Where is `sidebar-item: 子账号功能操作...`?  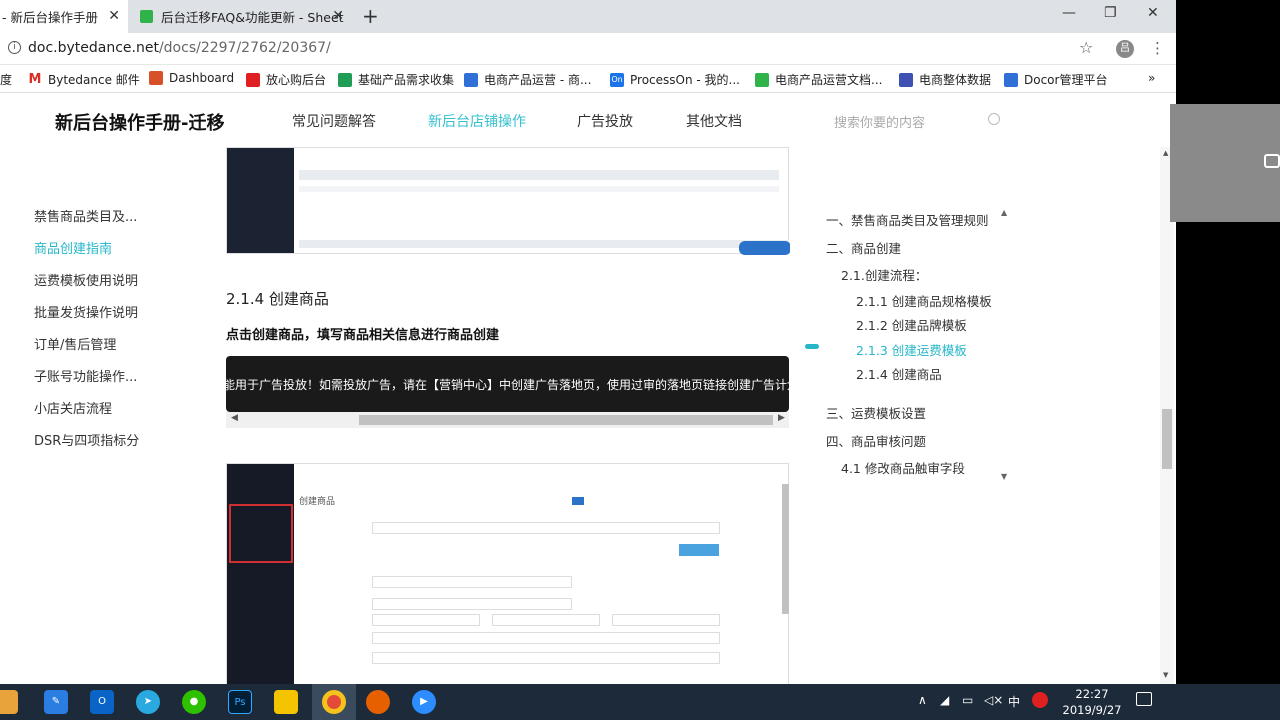
sidebar-item: 子账号功能操作... is located at coordinates (85, 375).